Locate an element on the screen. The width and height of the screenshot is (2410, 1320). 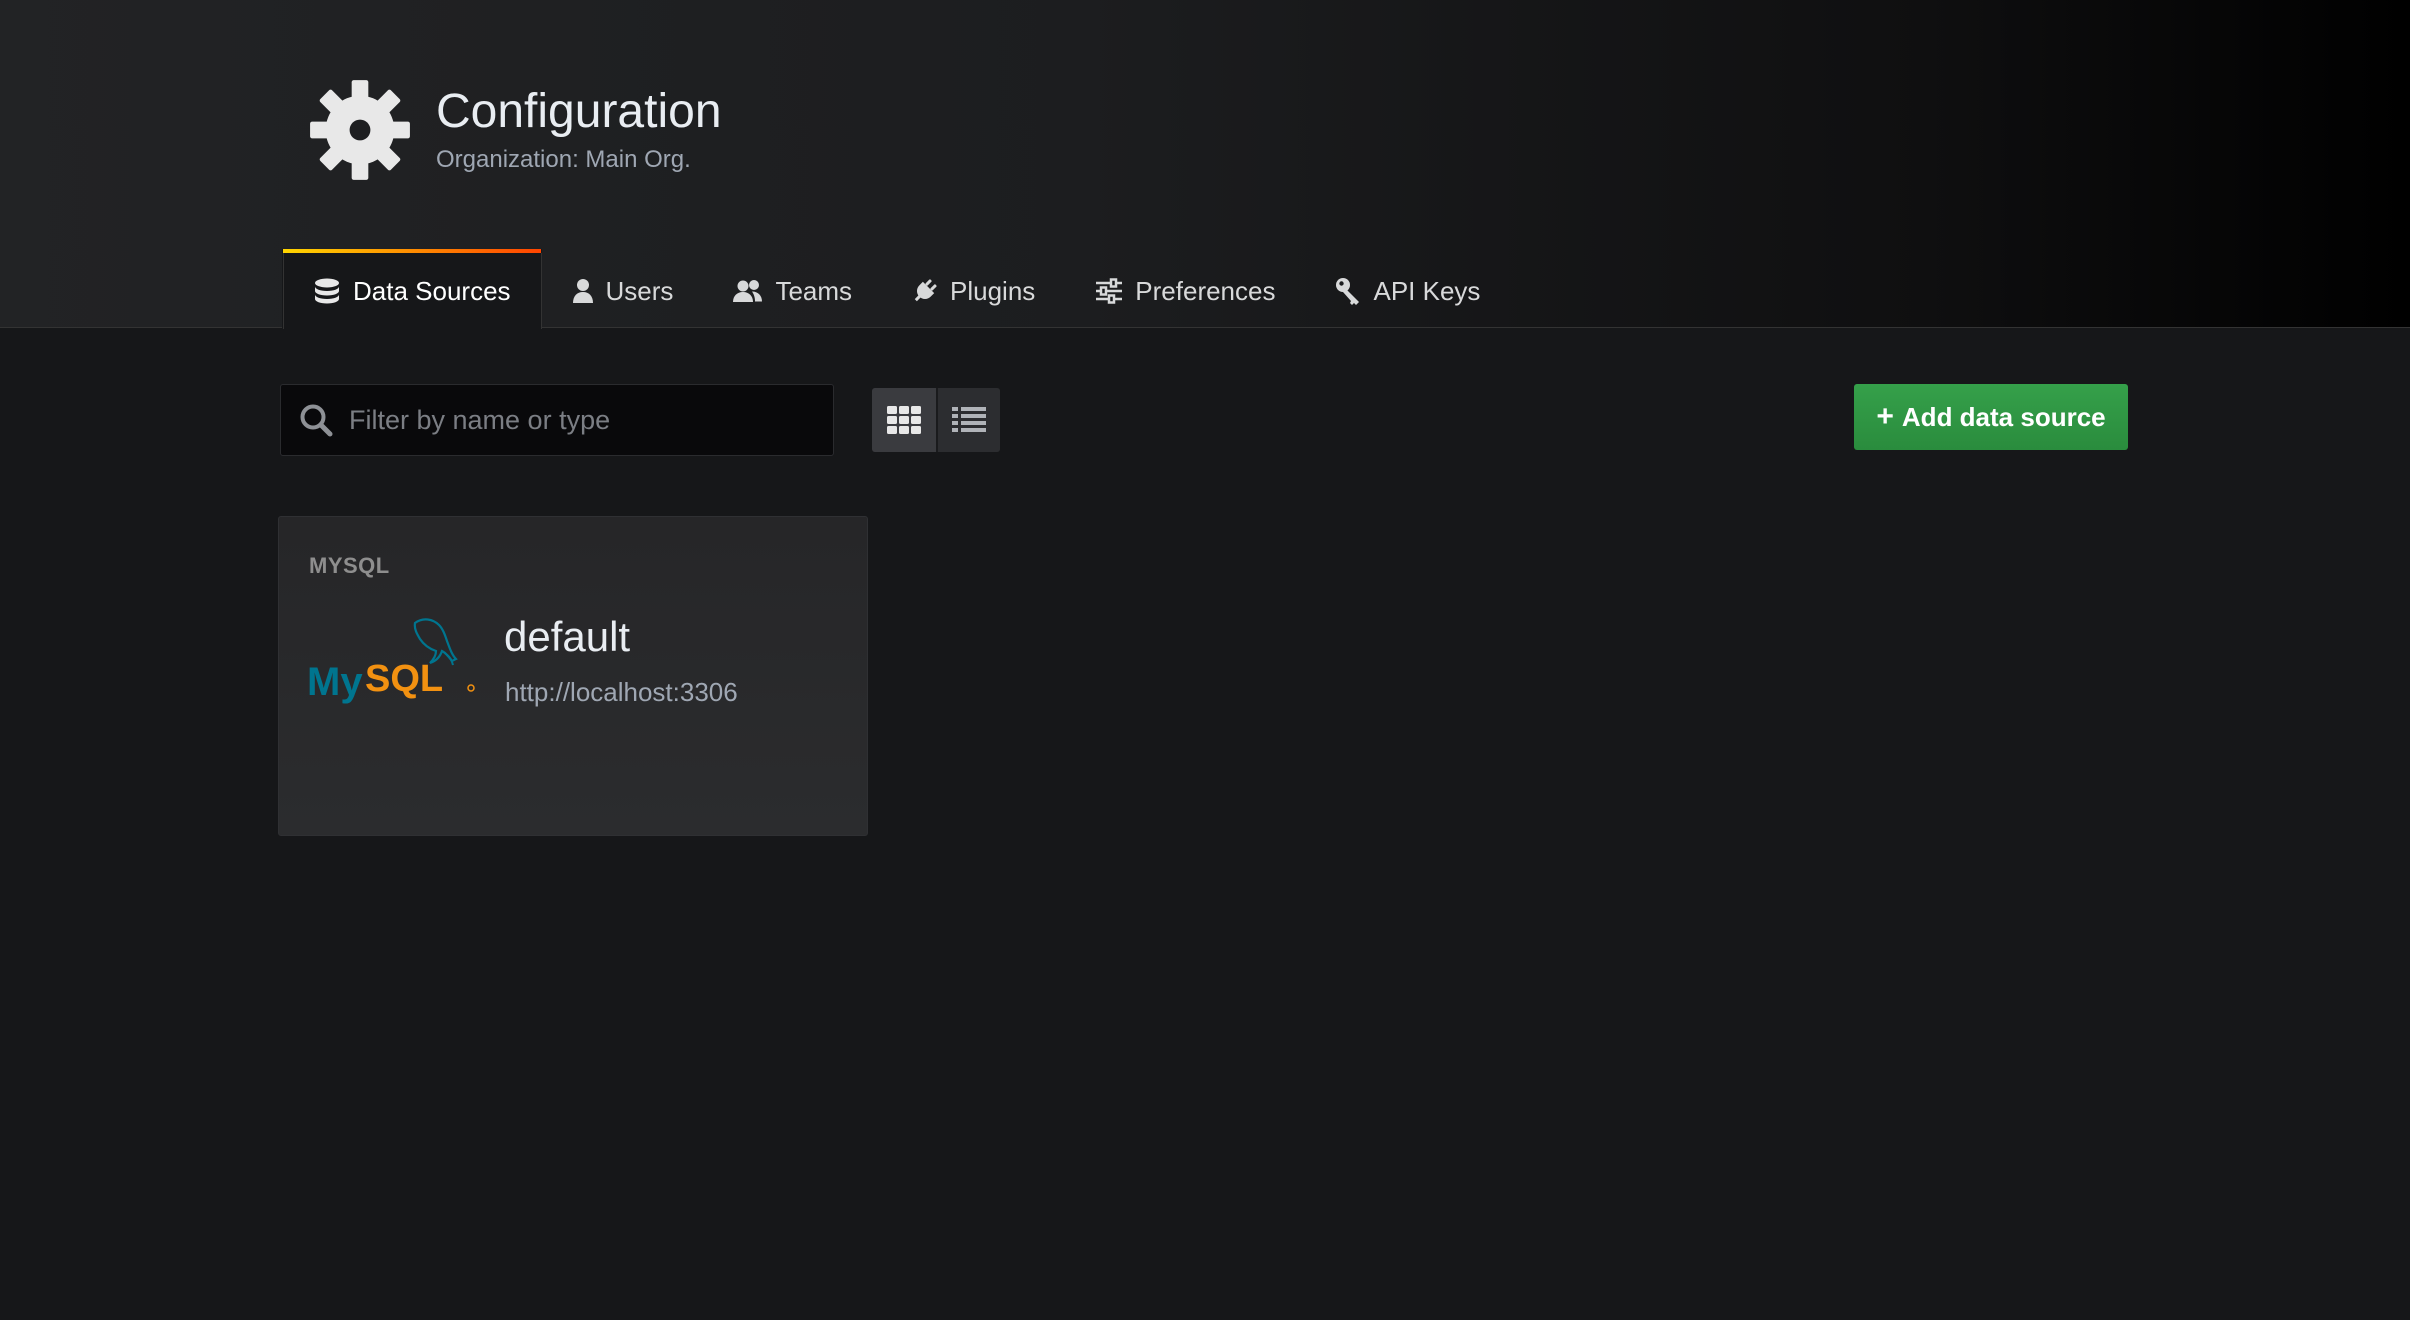
user-icon is located at coordinates (582, 291).